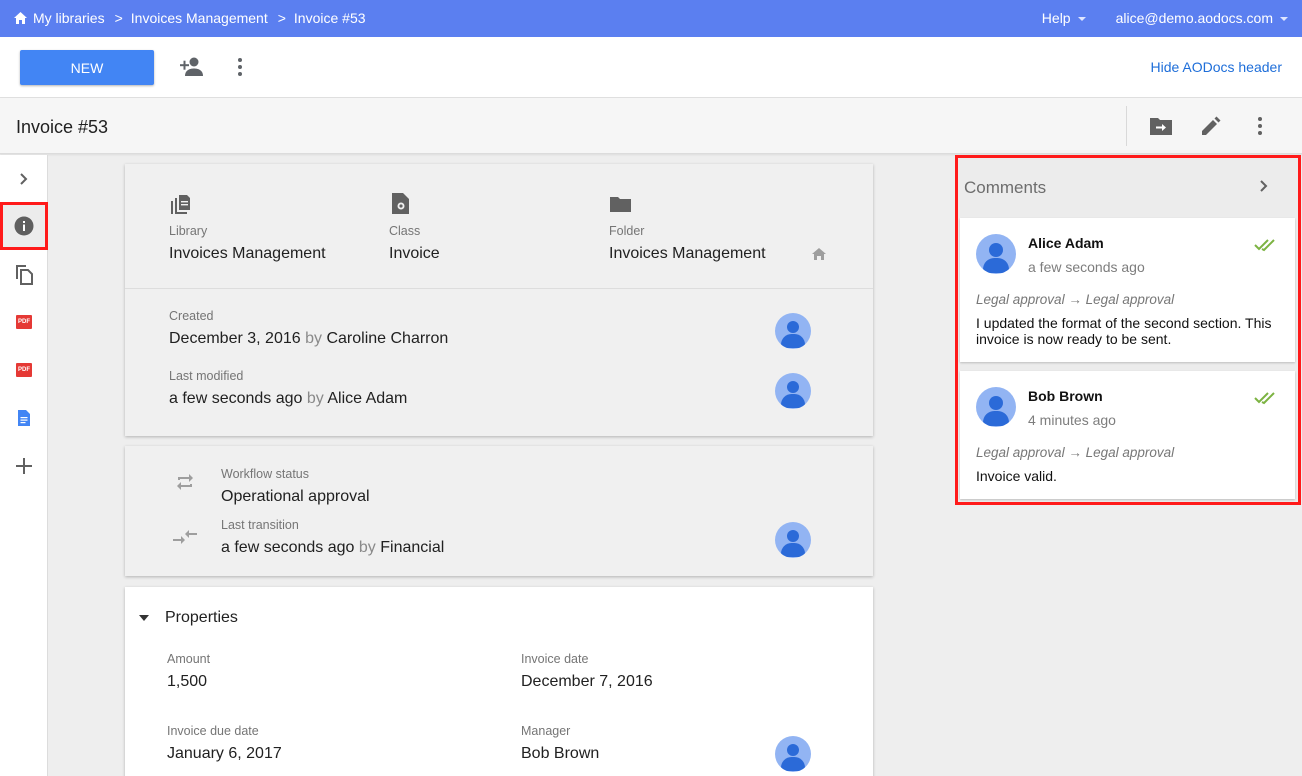 Image resolution: width=1302 pixels, height=776 pixels. I want to click on help-menu: Help, so click(1064, 18).